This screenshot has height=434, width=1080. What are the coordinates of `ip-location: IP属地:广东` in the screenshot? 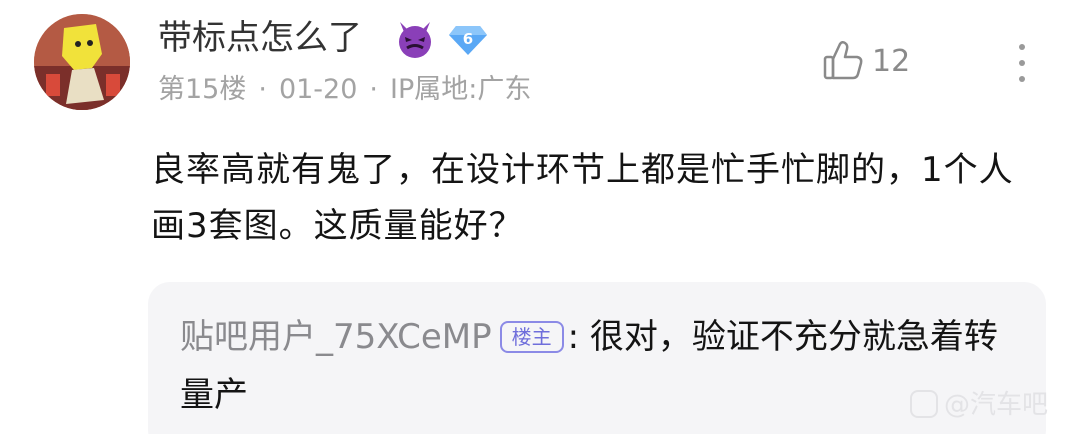 It's located at (461, 89).